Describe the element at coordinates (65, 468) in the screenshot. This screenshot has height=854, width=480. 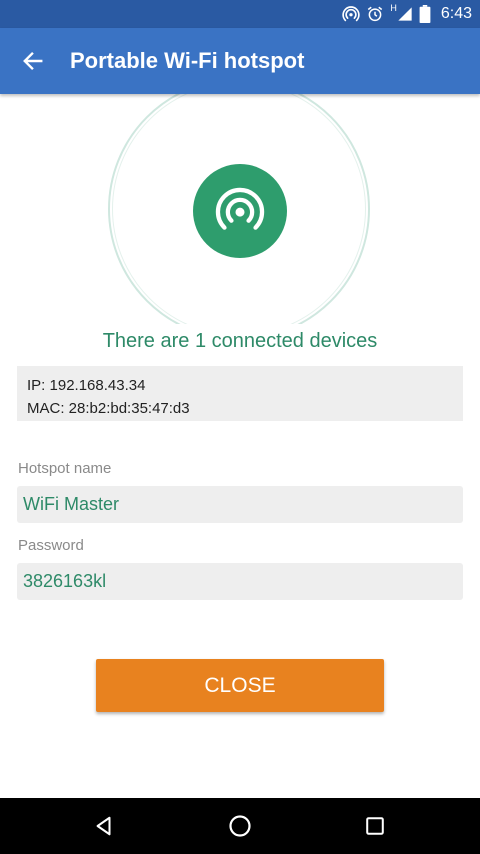
I see `hotspot-name-label: Hotspot name` at that location.